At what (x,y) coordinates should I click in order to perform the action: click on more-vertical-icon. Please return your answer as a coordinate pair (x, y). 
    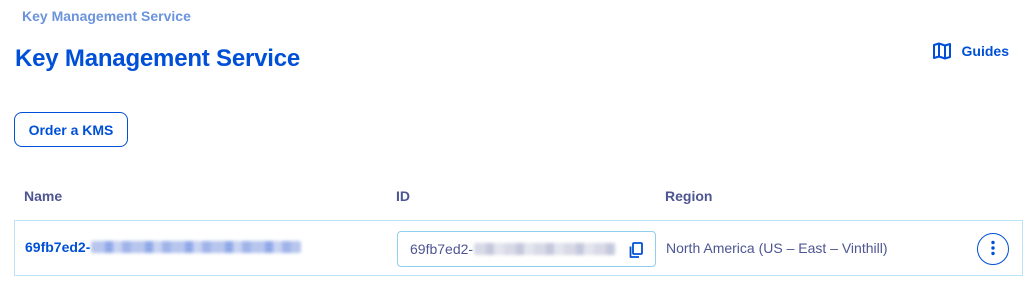
    Looking at the image, I should click on (993, 249).